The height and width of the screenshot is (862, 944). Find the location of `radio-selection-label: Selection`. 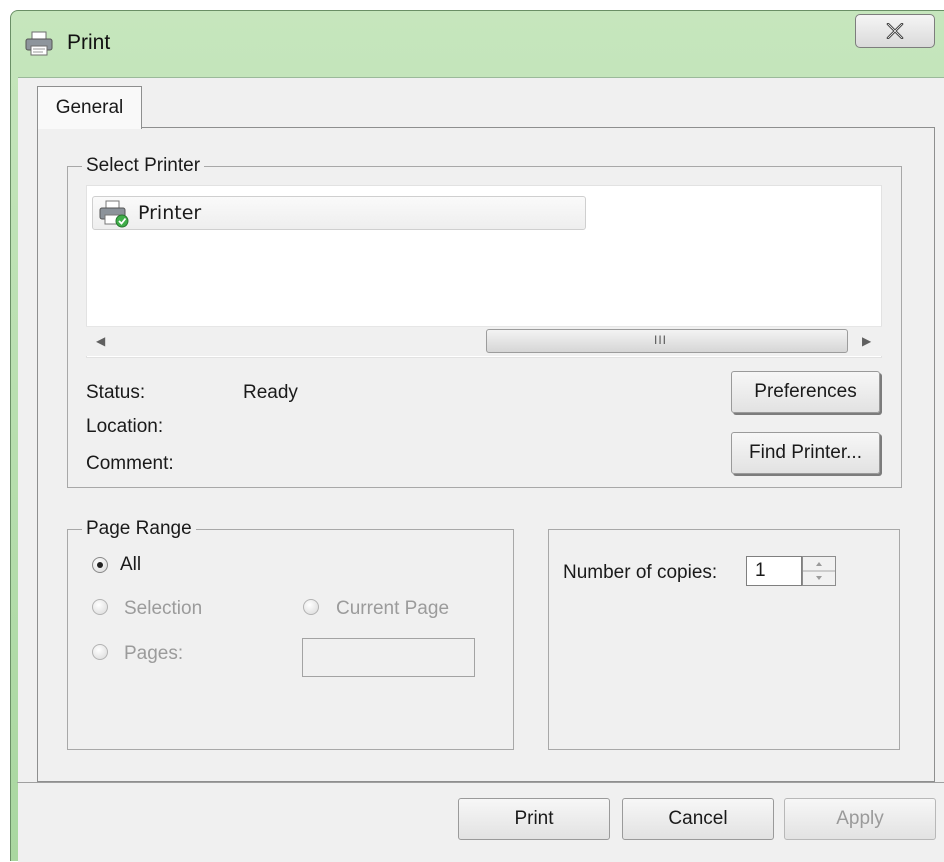

radio-selection-label: Selection is located at coordinates (163, 609).